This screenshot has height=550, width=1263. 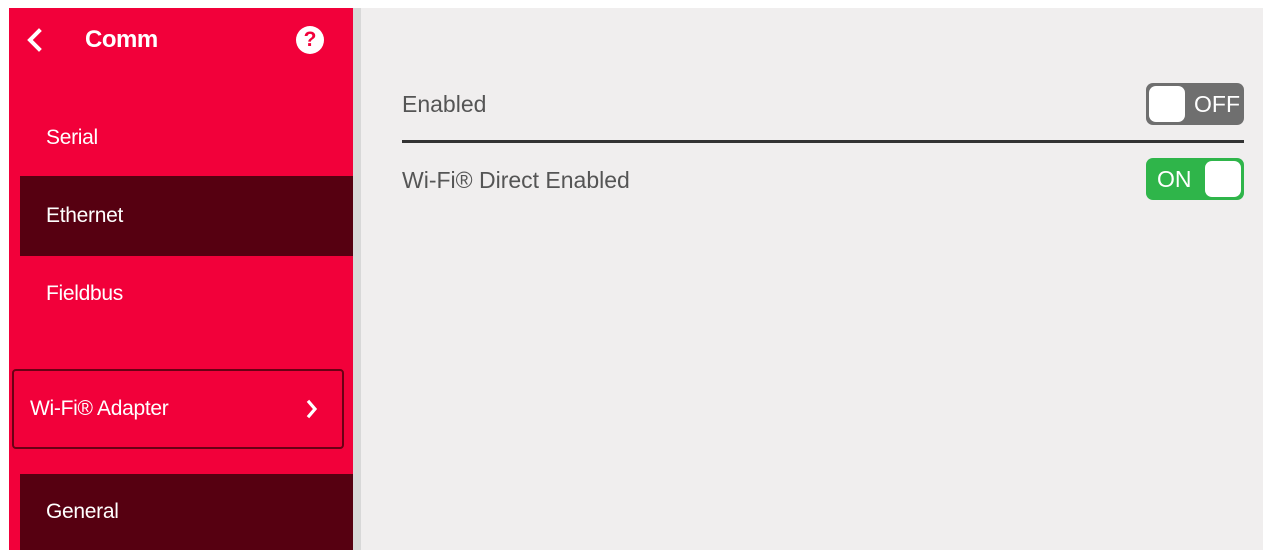 What do you see at coordinates (186, 512) in the screenshot?
I see `sidebar-item-general: General` at bounding box center [186, 512].